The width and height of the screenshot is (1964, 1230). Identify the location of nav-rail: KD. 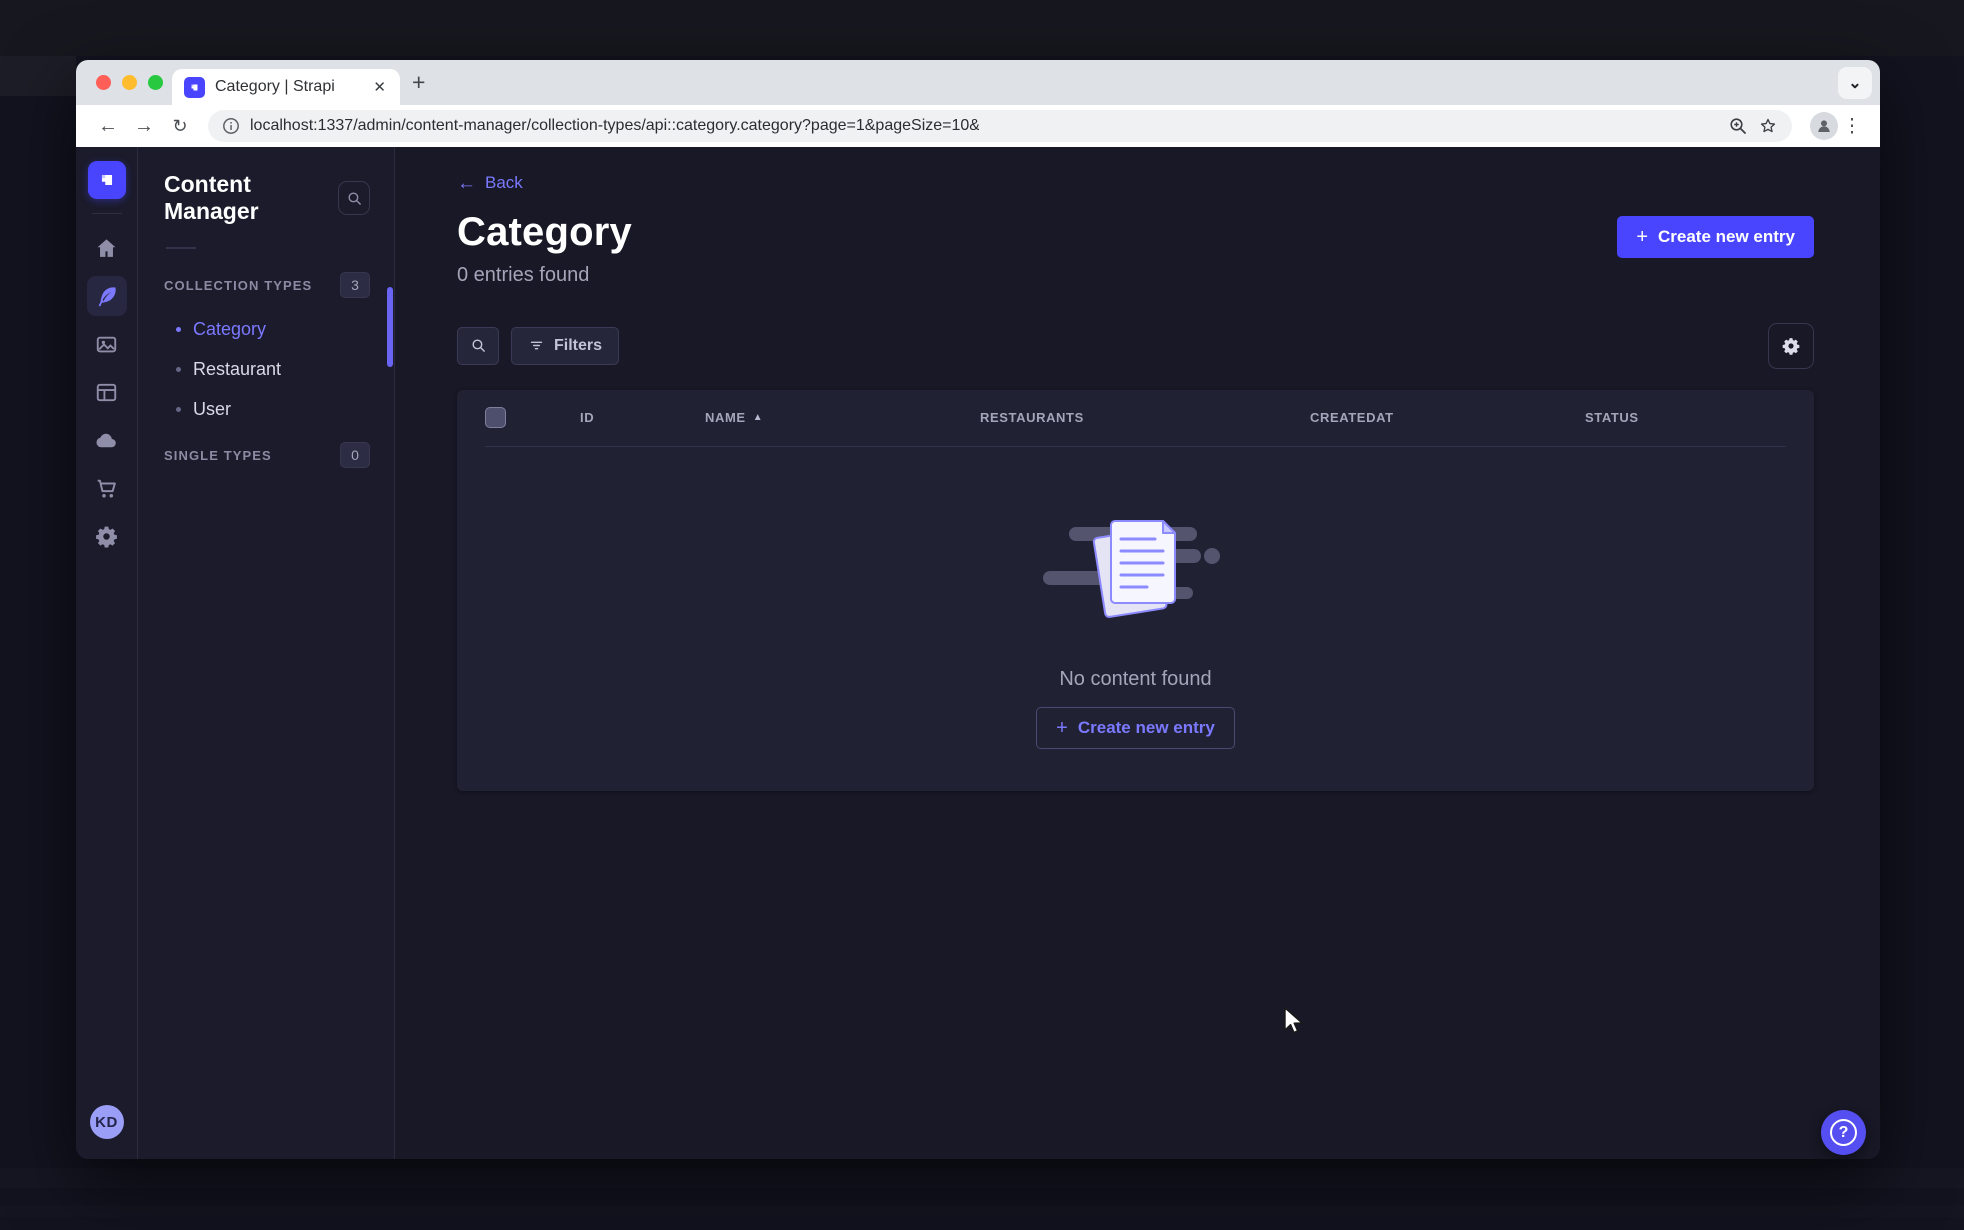
(107, 653).